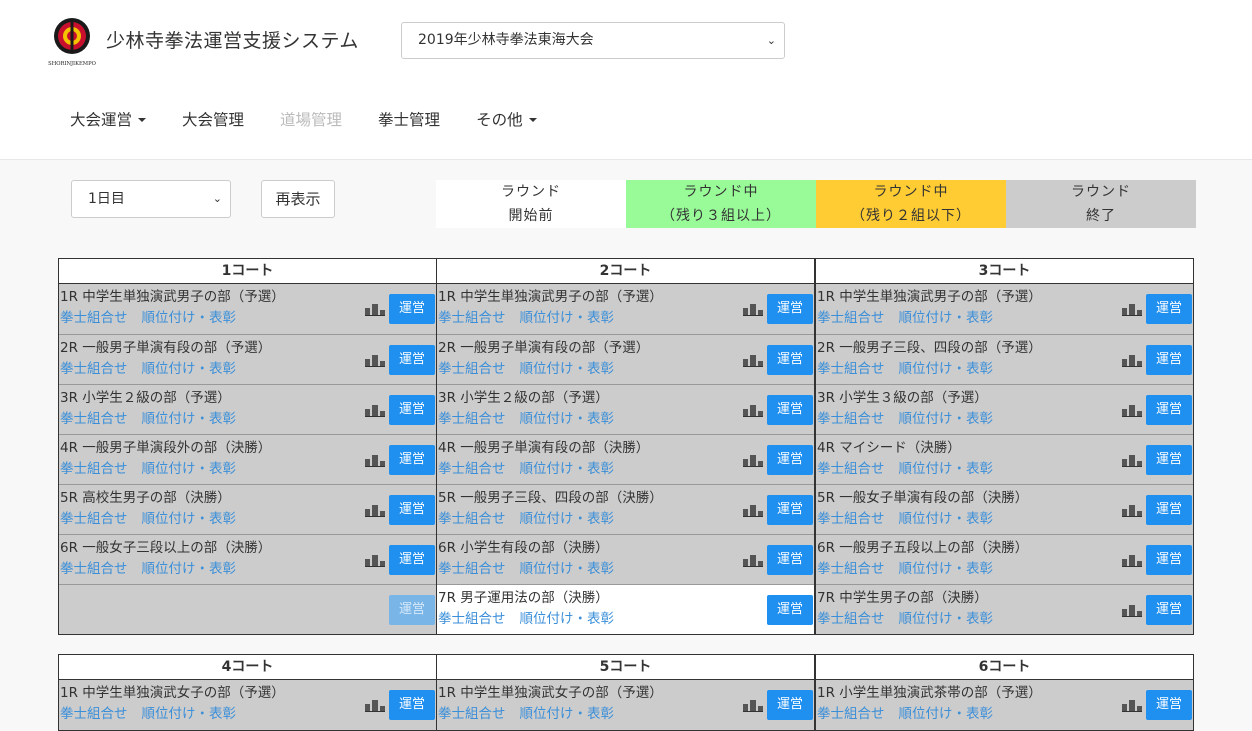  Describe the element at coordinates (151, 199) in the screenshot. I see `day-select: 1日目 ⌄` at that location.